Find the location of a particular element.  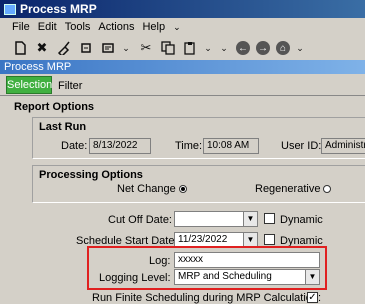

toolbar: ✖ ⌄ ✂ ⌄ ⌄ ← → ⌂ ⌄ is located at coordinates (182, 48).